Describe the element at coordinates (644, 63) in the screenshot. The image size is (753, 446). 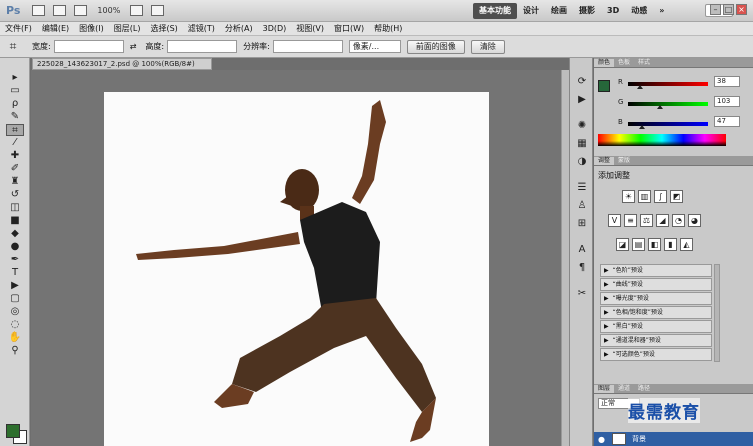
I see `tab-styles: 样式` at that location.